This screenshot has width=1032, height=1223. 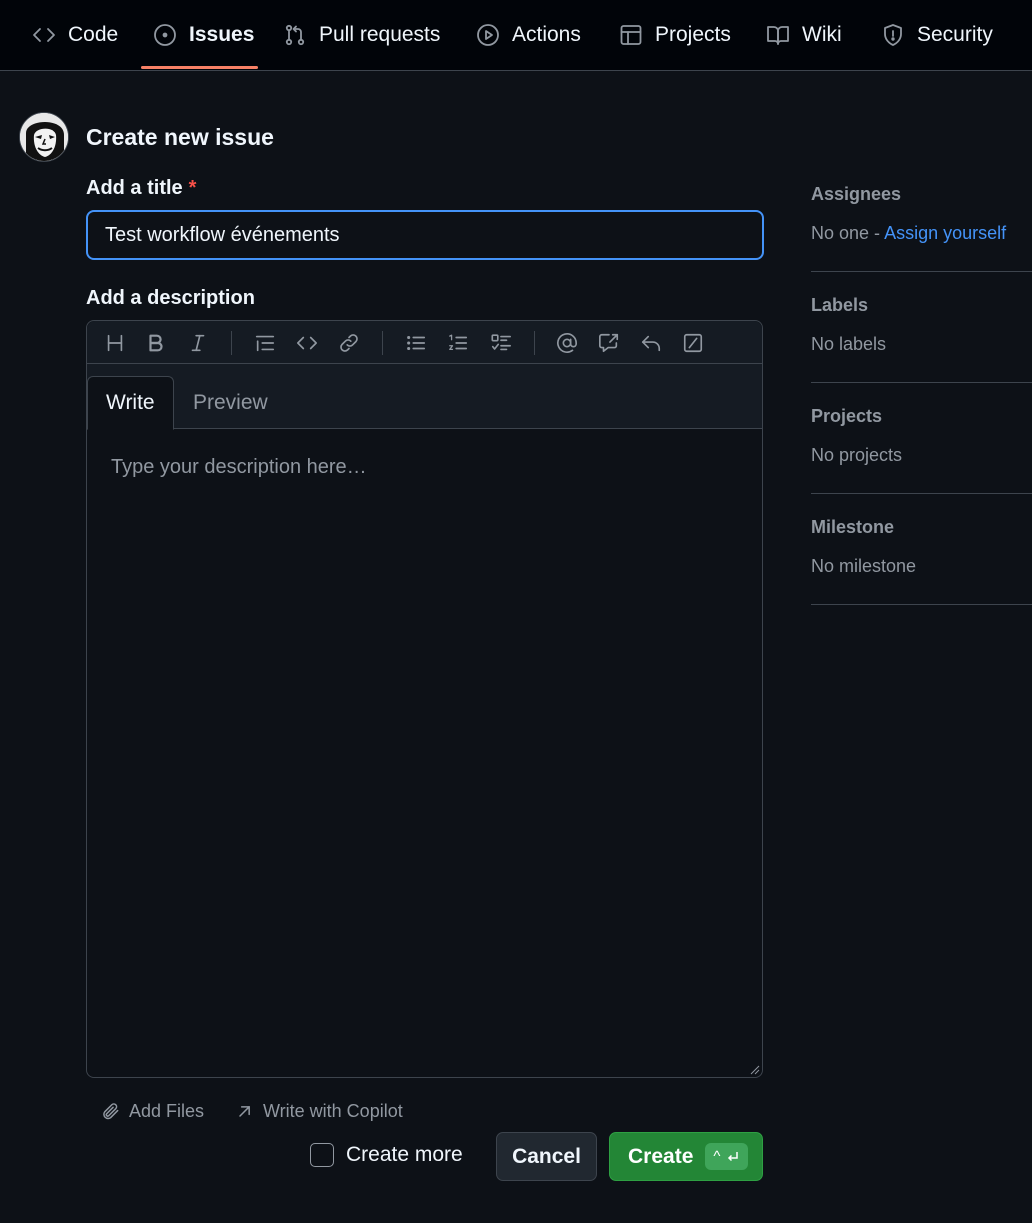 I want to click on nav-tab-code: Code, so click(x=75, y=35).